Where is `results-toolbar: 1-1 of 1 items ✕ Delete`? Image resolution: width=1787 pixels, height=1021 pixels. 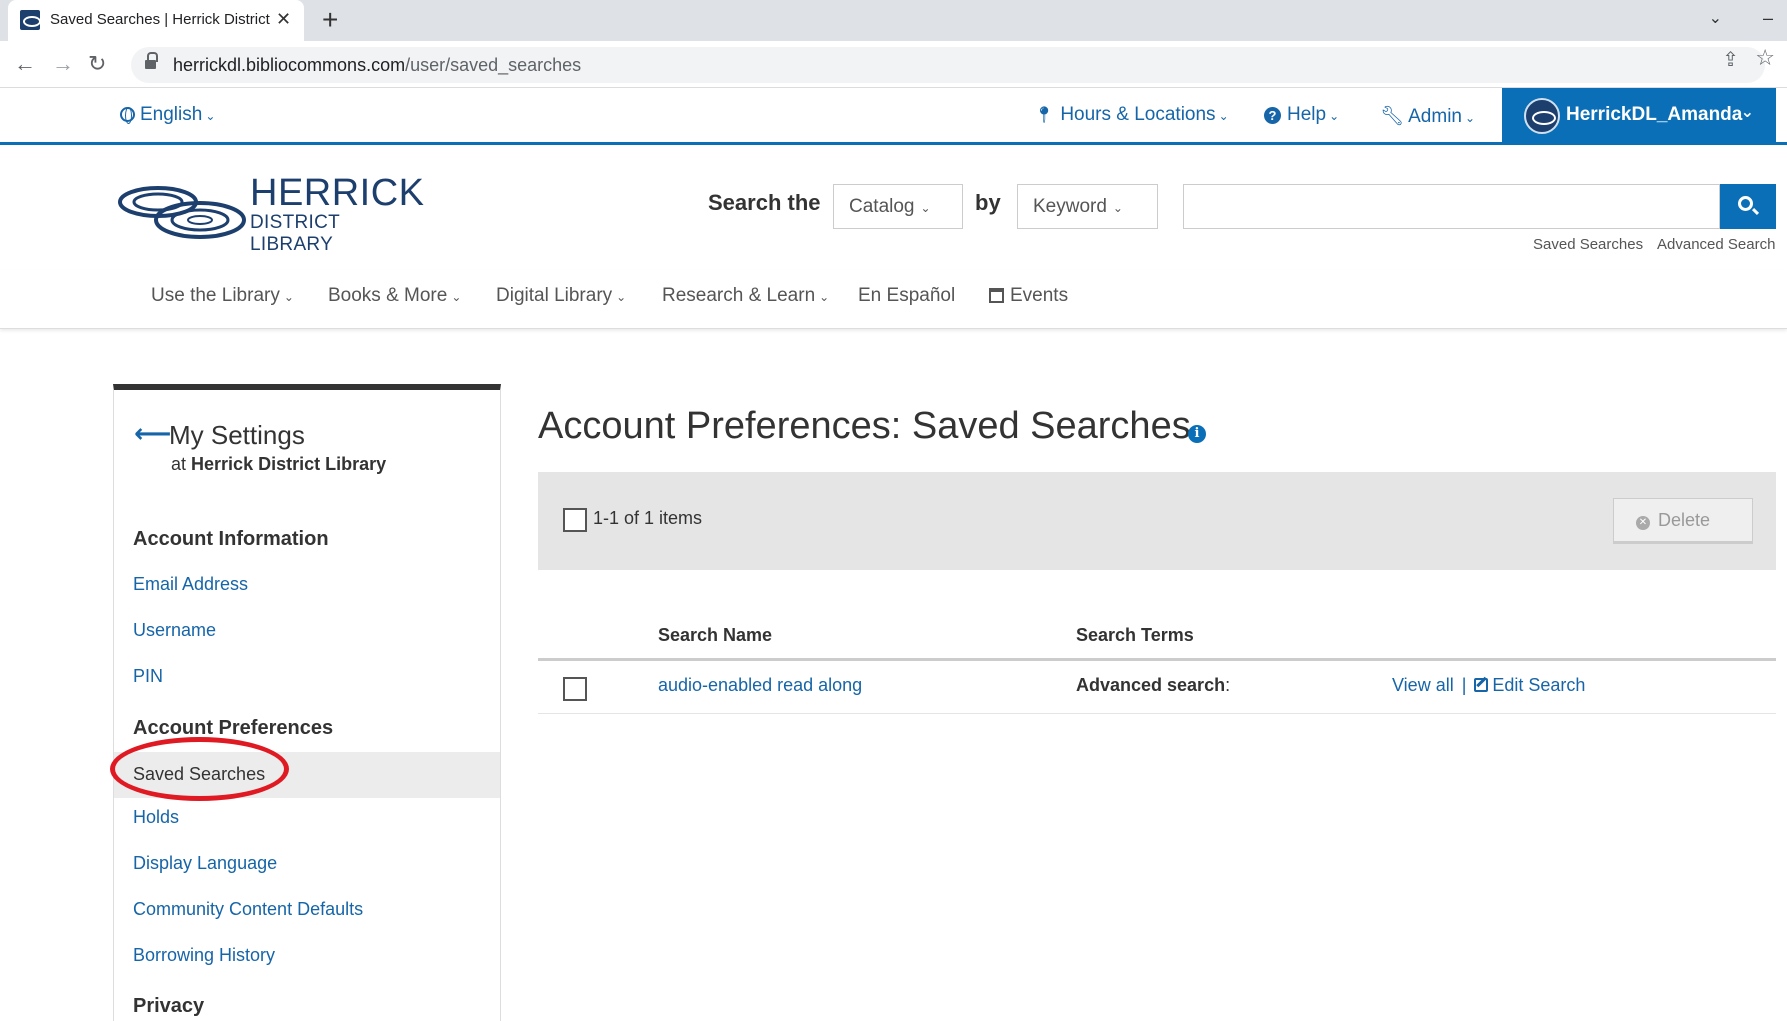 results-toolbar: 1-1 of 1 items ✕ Delete is located at coordinates (1157, 521).